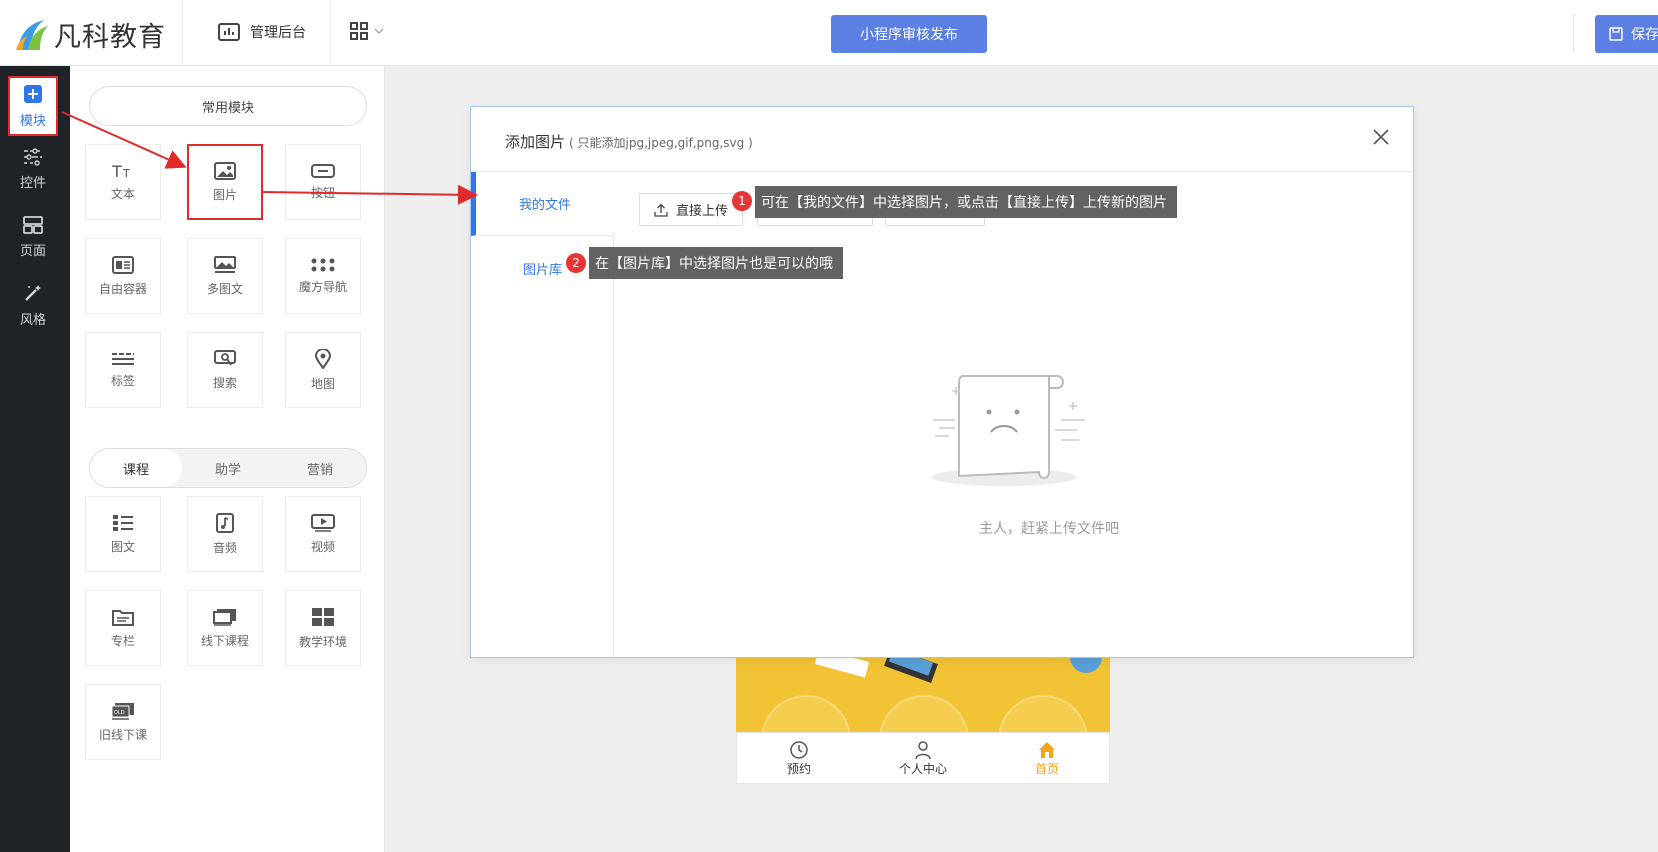  I want to click on phone-tab-booking: 预约, so click(799, 758).